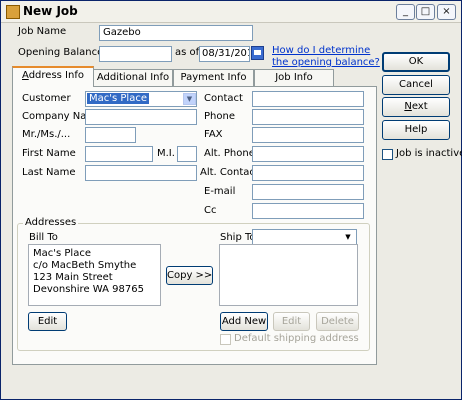  What do you see at coordinates (348, 237) in the screenshot?
I see `ship-to-dropdown-icon: ▼` at bounding box center [348, 237].